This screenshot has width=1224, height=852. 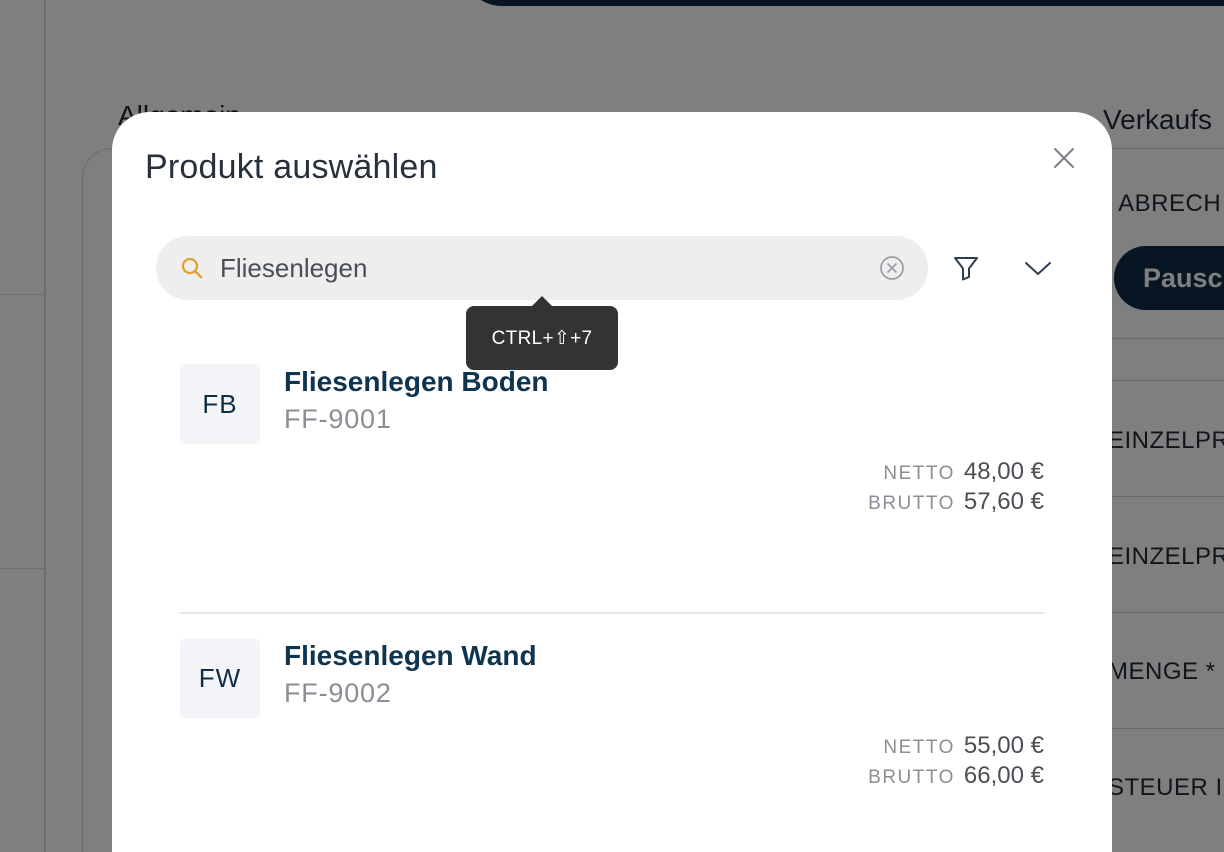 I want to click on netto-row: NETTO 55,00 €, so click(x=956, y=747).